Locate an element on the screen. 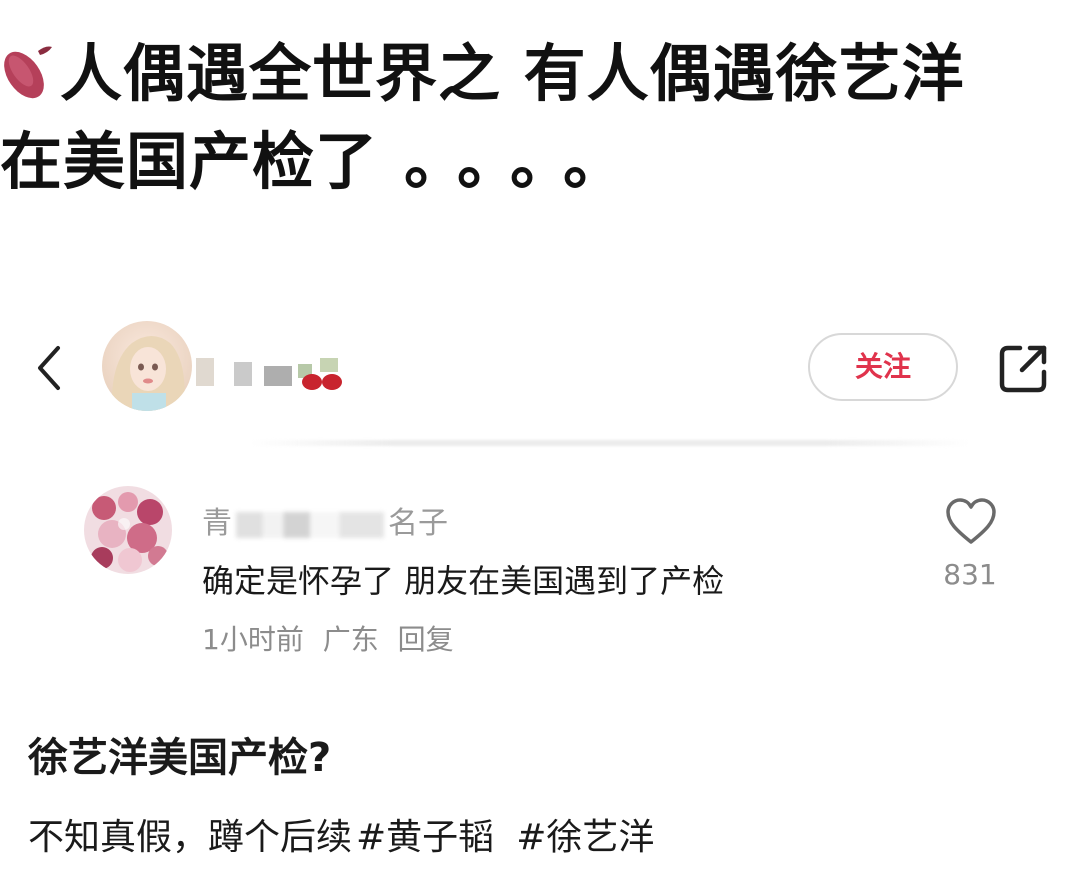  headline-text-2: 在美国产检了 is located at coordinates (189, 161).